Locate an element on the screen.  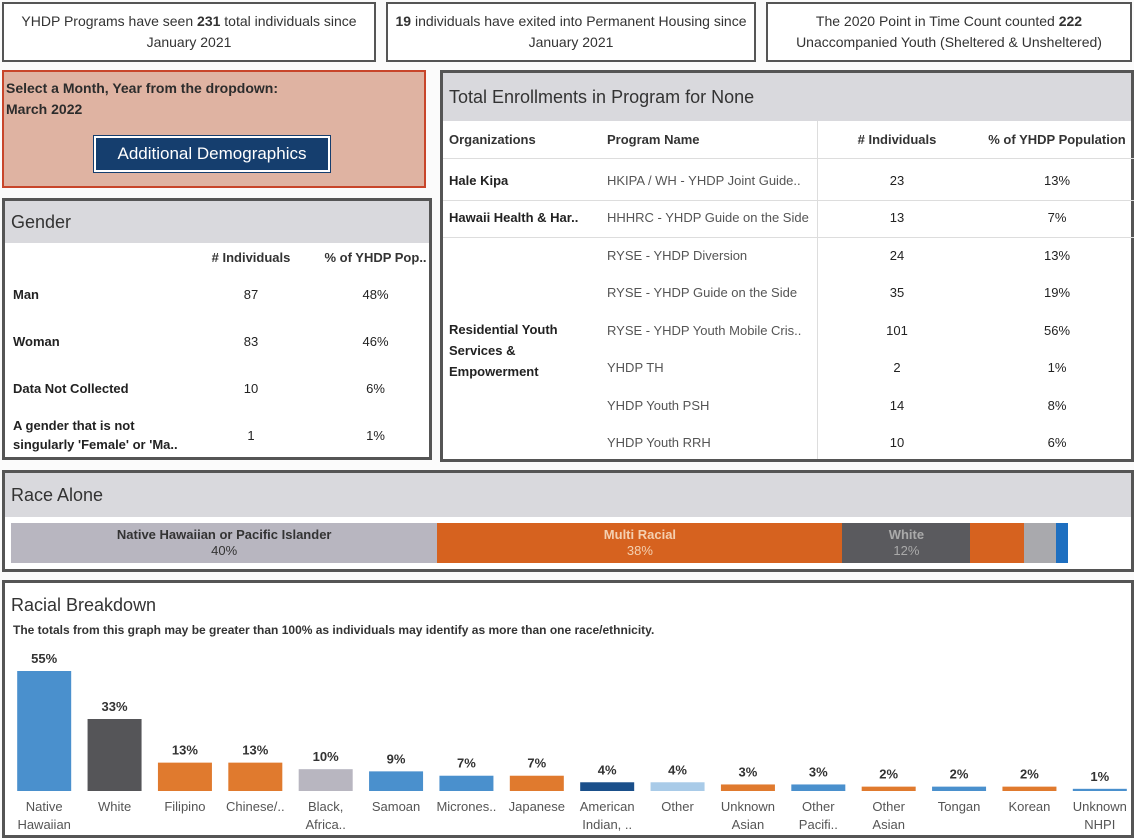
column-header: % of YHDP Pop.. is located at coordinates (375, 257).